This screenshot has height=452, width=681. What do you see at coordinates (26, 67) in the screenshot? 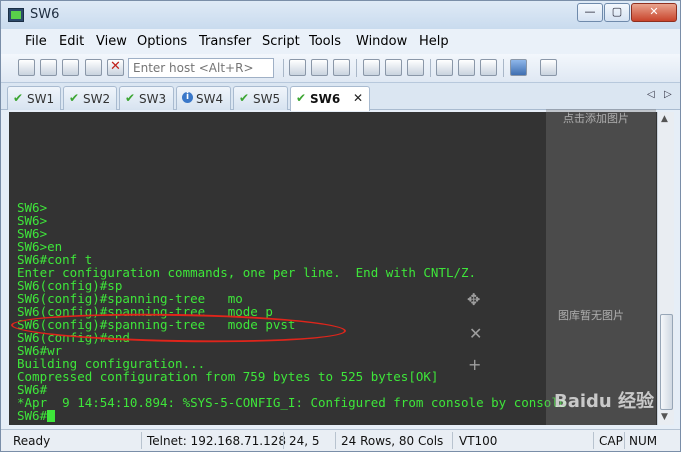
I see `connect-icon` at bounding box center [26, 67].